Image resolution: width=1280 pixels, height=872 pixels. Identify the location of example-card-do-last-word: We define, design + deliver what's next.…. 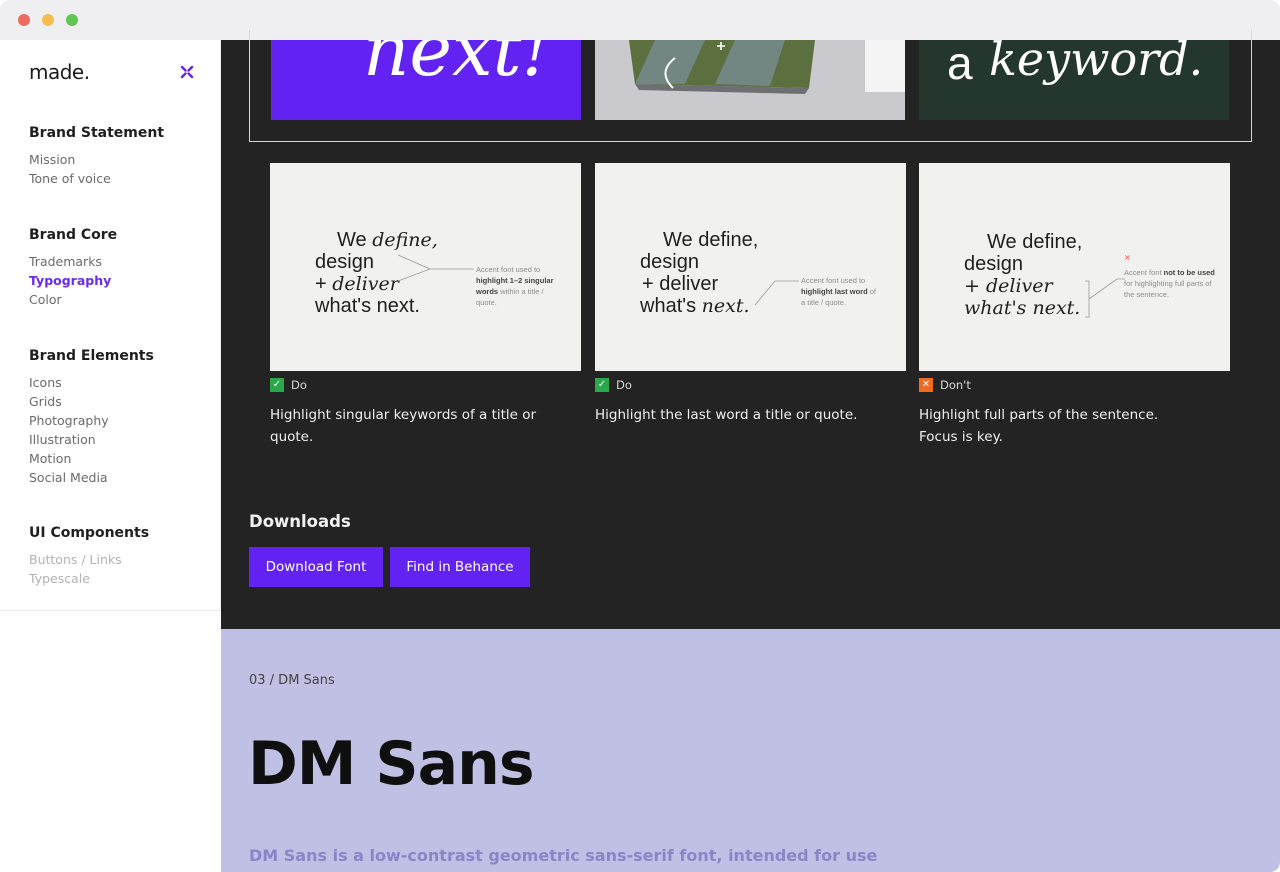
(750, 267).